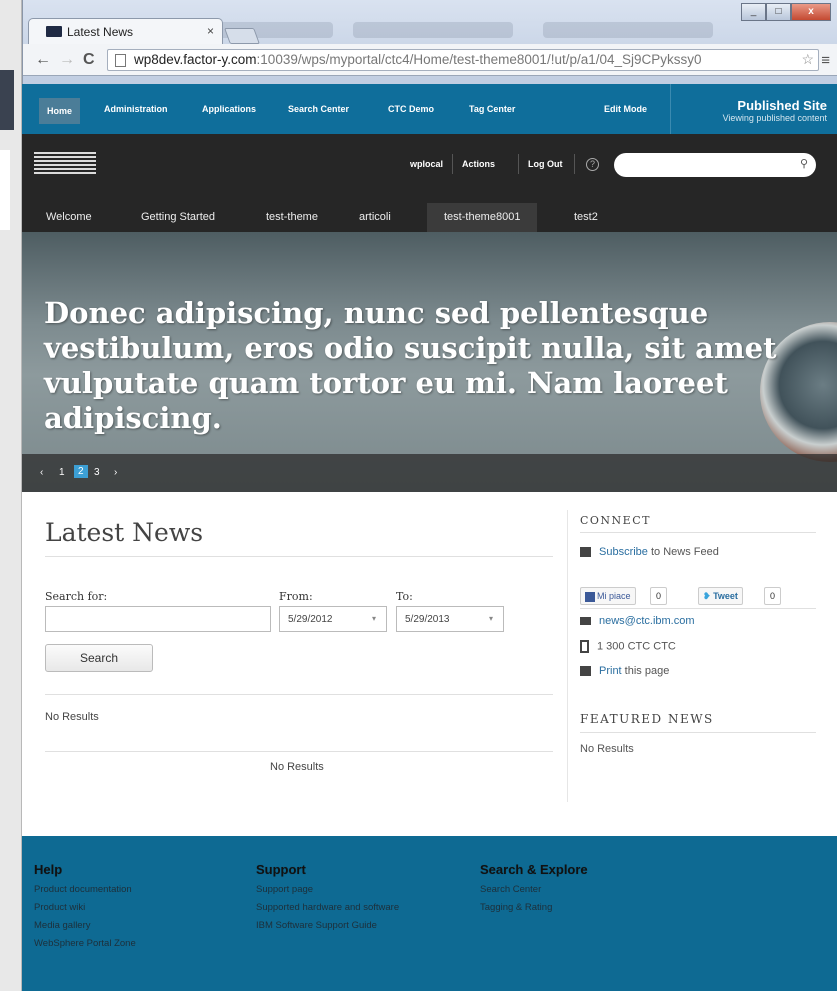 This screenshot has width=837, height=991. Describe the element at coordinates (623, 552) in the screenshot. I see `subscribe-link: Subscribe` at that location.